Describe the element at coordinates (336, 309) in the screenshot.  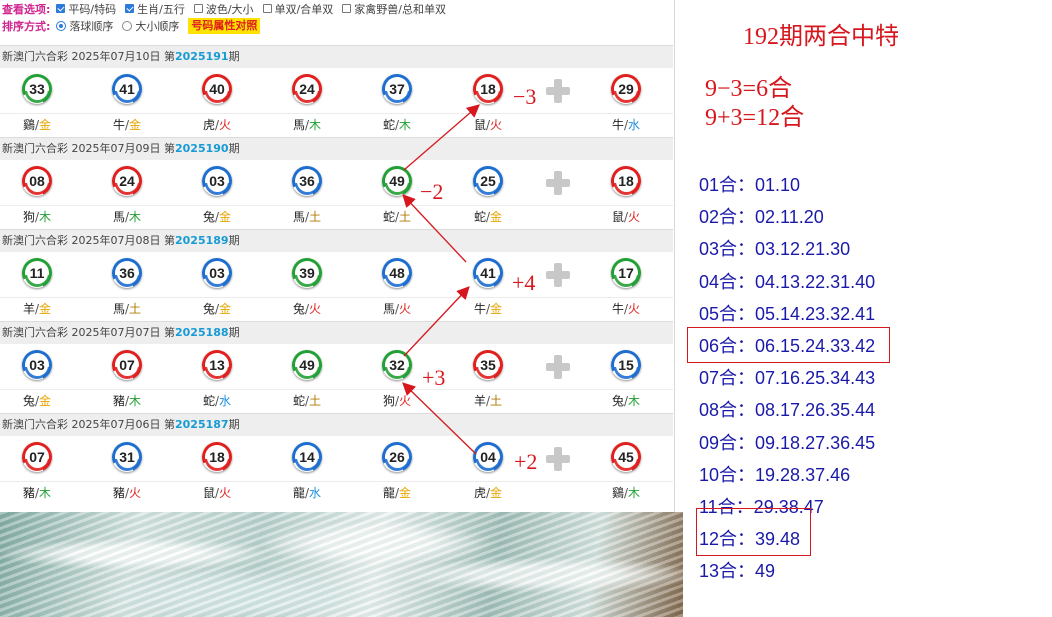
I see `zodiac-row: 羊/金 馬/土 兔/金 兔/火 馬/火 牛/金 牛/火` at that location.